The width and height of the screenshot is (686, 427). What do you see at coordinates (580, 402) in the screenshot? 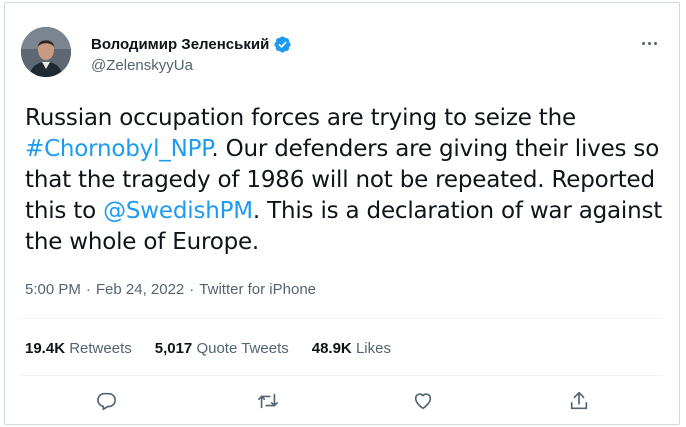
I see `share-icon` at bounding box center [580, 402].